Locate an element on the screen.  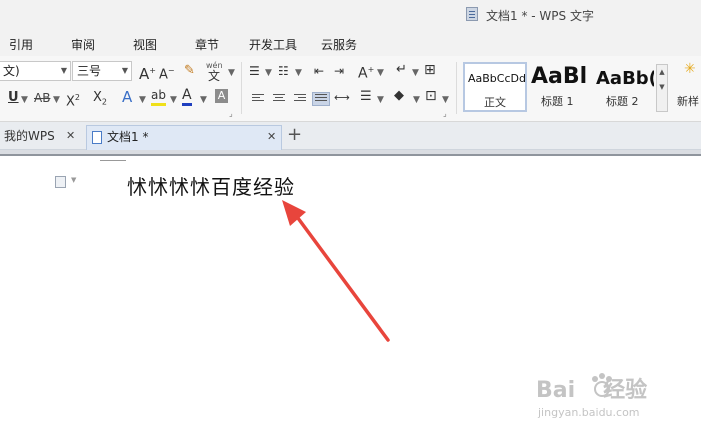
menu-section: 章节 is located at coordinates (207, 44).